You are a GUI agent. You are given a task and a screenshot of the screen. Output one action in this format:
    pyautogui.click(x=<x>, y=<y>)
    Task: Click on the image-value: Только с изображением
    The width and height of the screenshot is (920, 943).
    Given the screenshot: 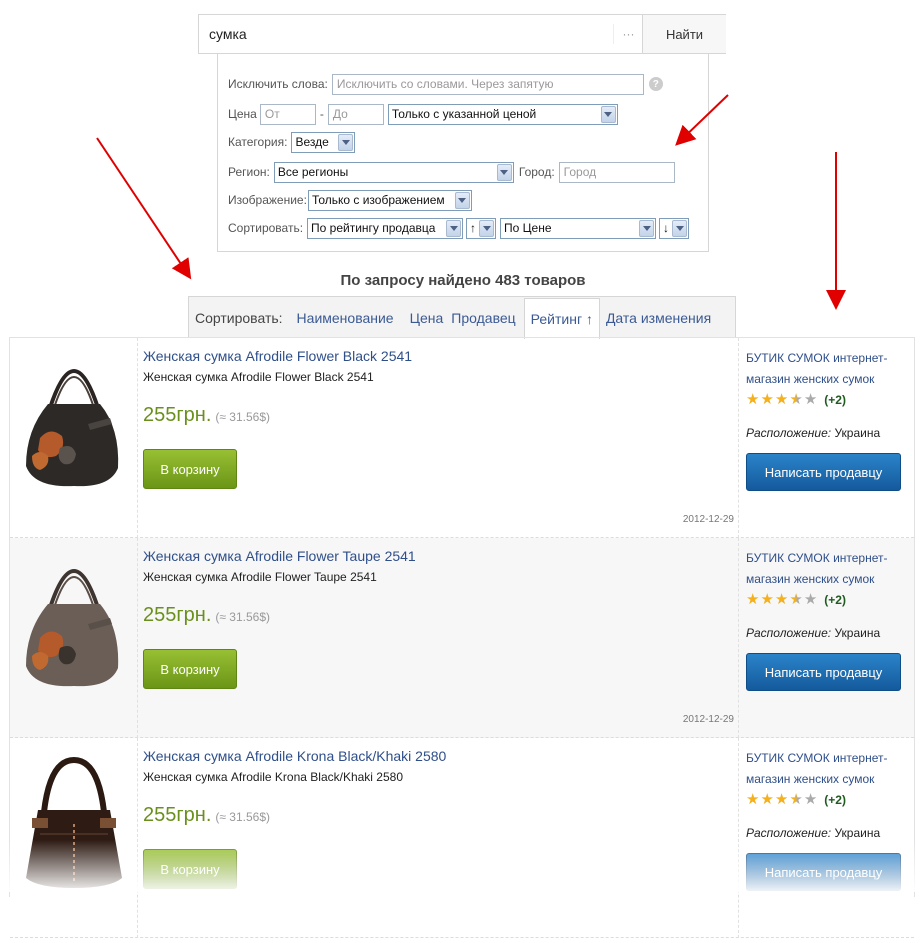 What is the action you would take?
    pyautogui.click(x=378, y=200)
    